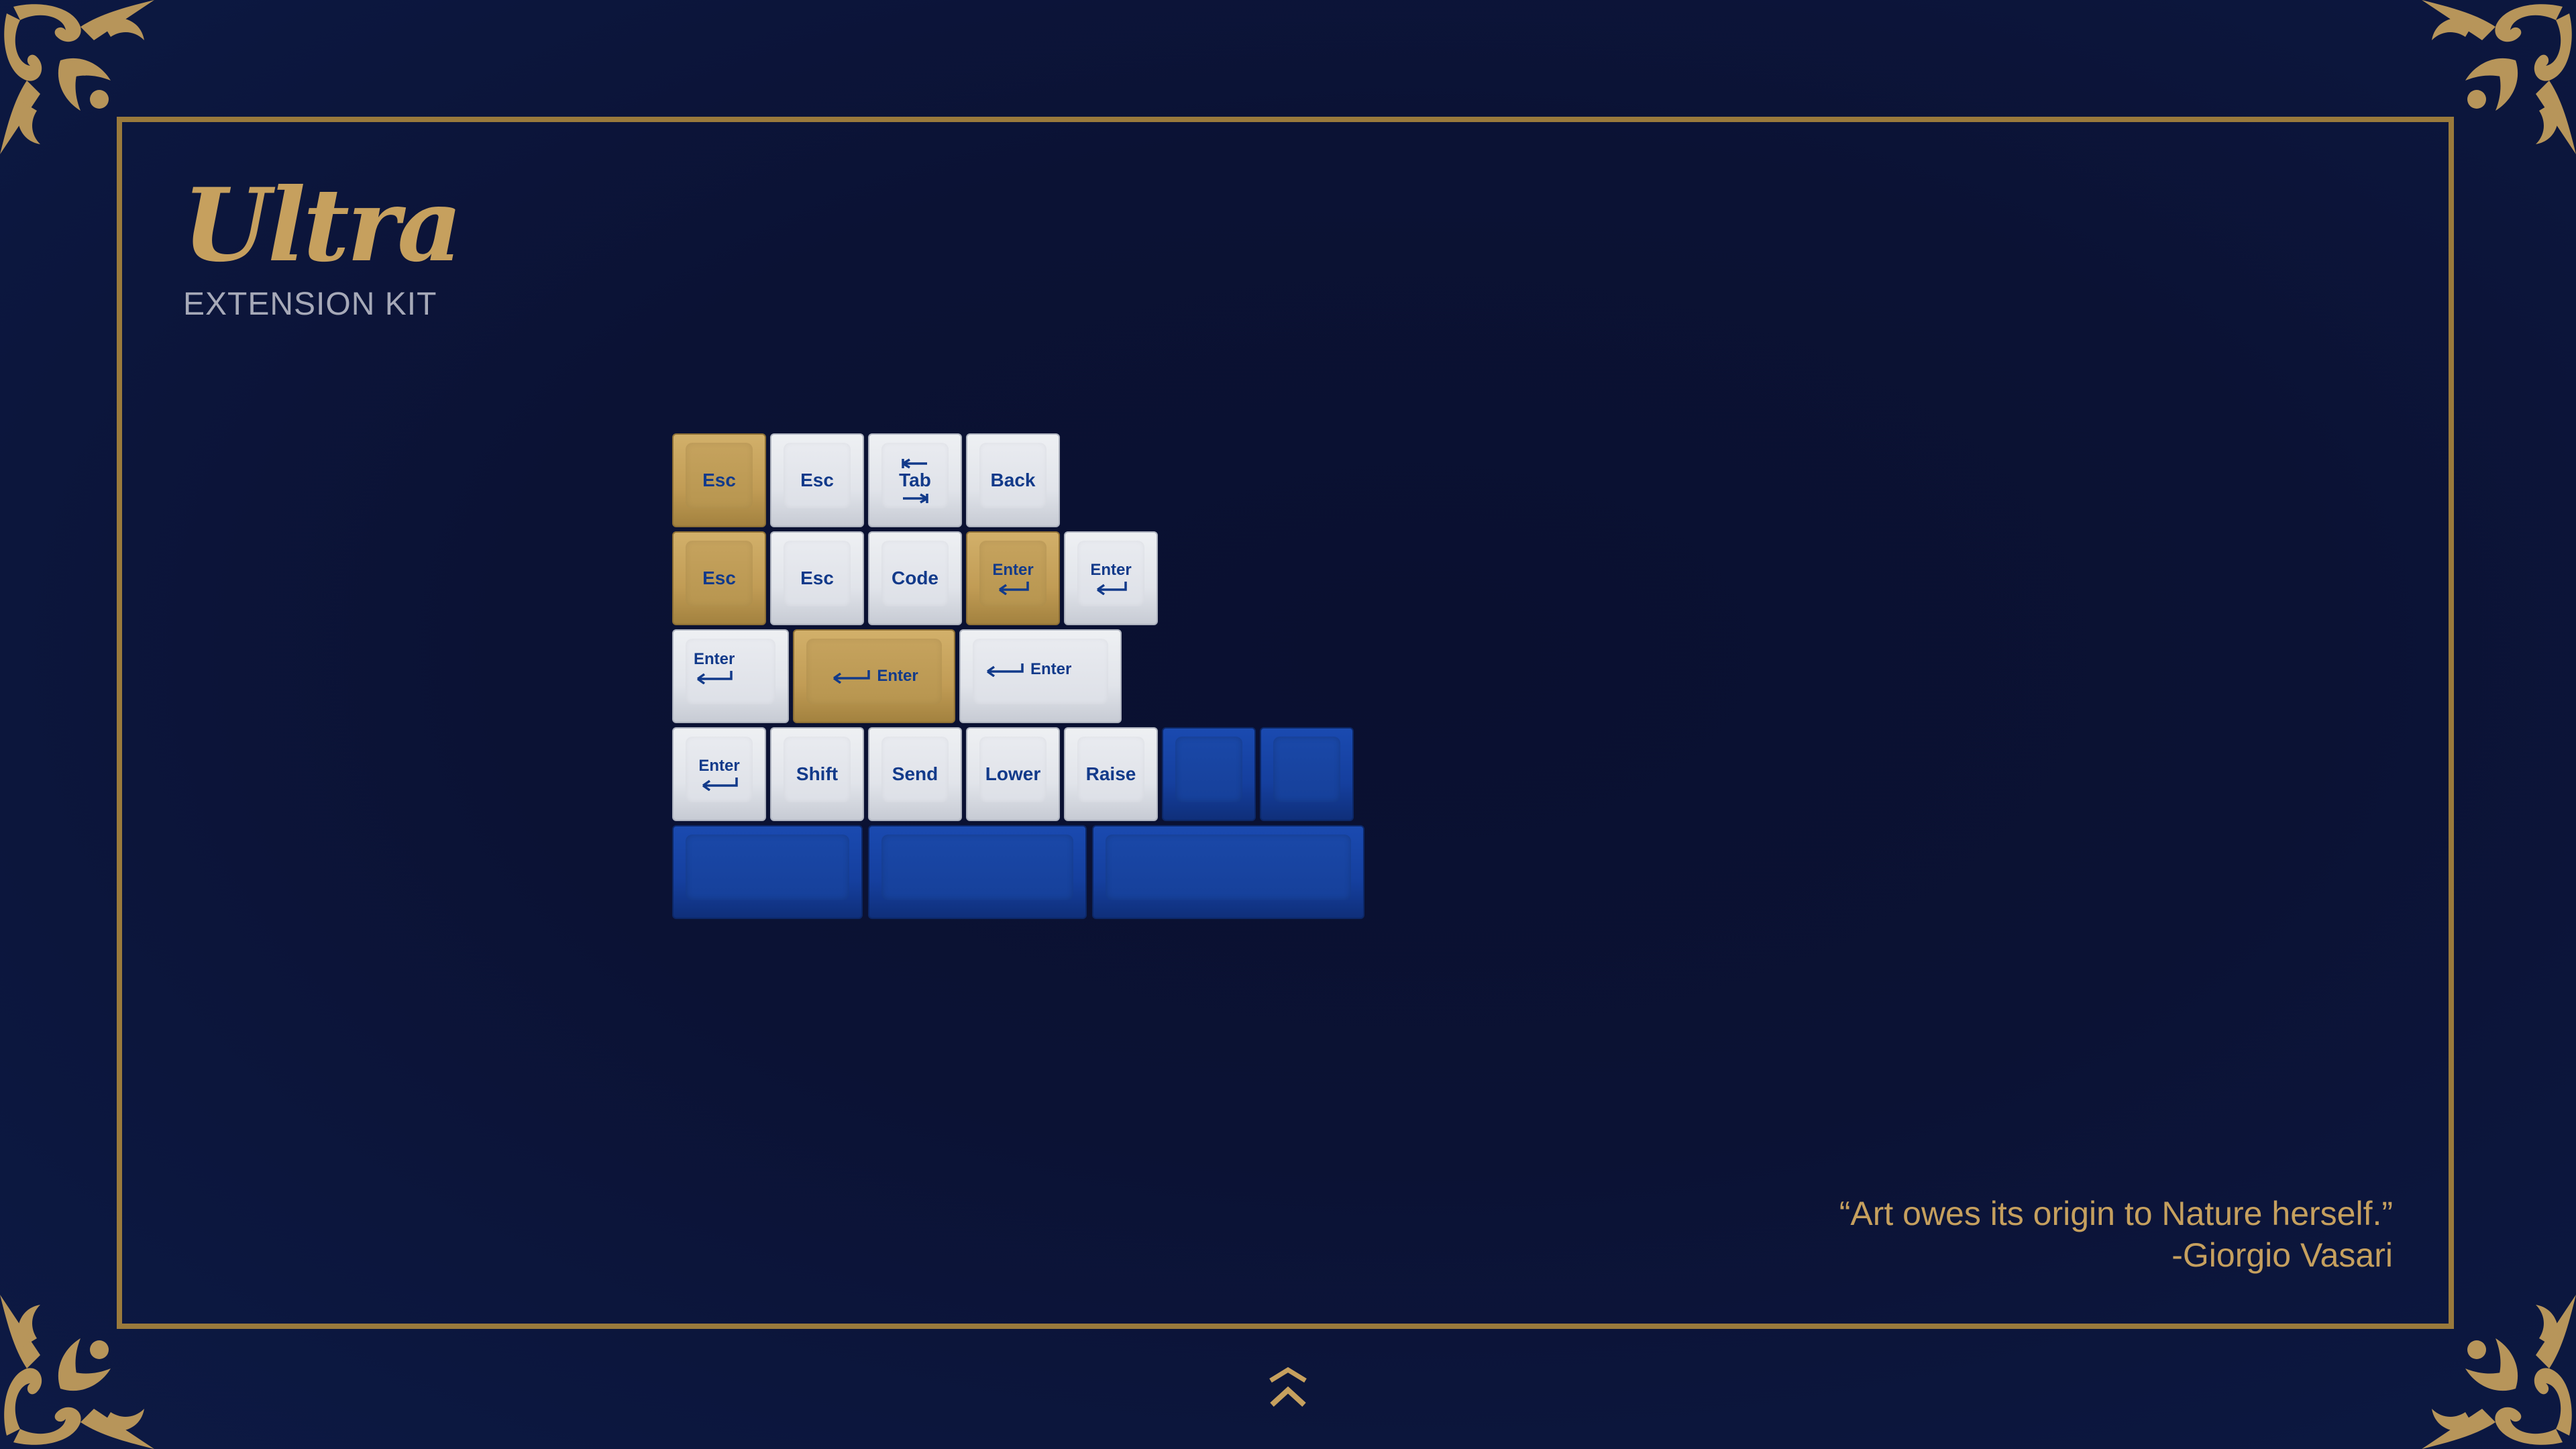 This screenshot has height=1449, width=2576. I want to click on keycap-enter-gold: Enter, so click(1013, 578).